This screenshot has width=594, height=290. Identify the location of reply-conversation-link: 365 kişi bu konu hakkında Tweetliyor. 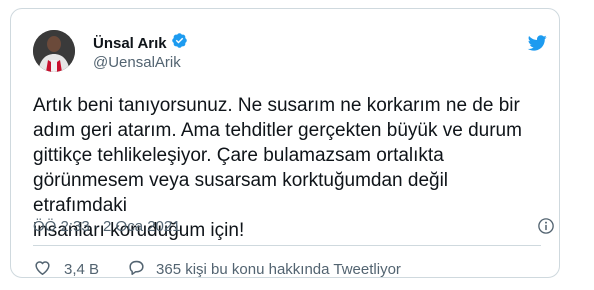
(264, 269).